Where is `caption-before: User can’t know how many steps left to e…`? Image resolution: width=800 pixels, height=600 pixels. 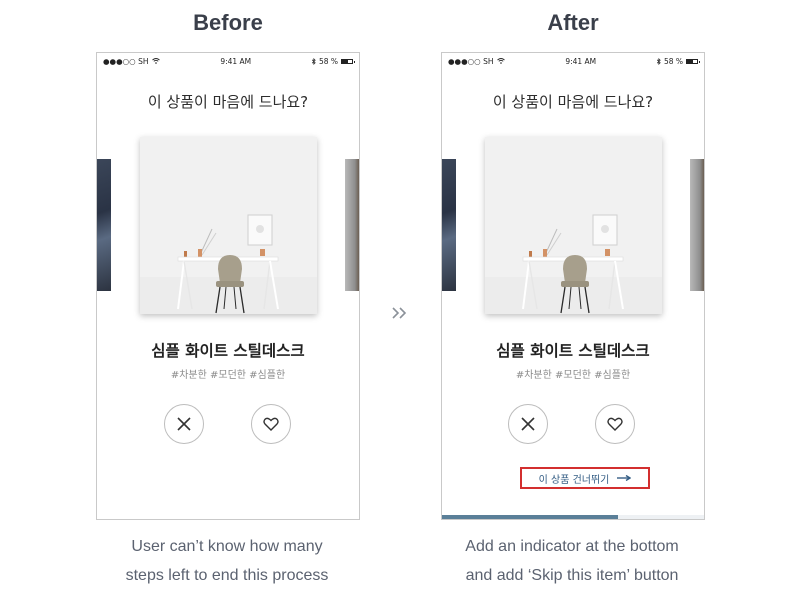 caption-before: User can’t know how many steps left to e… is located at coordinates (227, 561).